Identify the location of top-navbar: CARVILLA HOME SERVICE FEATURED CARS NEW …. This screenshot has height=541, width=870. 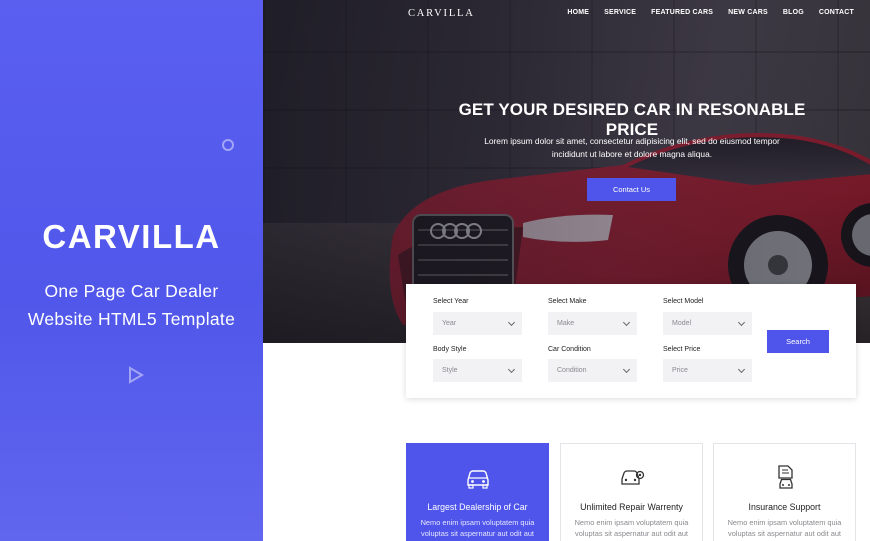
(566, 13).